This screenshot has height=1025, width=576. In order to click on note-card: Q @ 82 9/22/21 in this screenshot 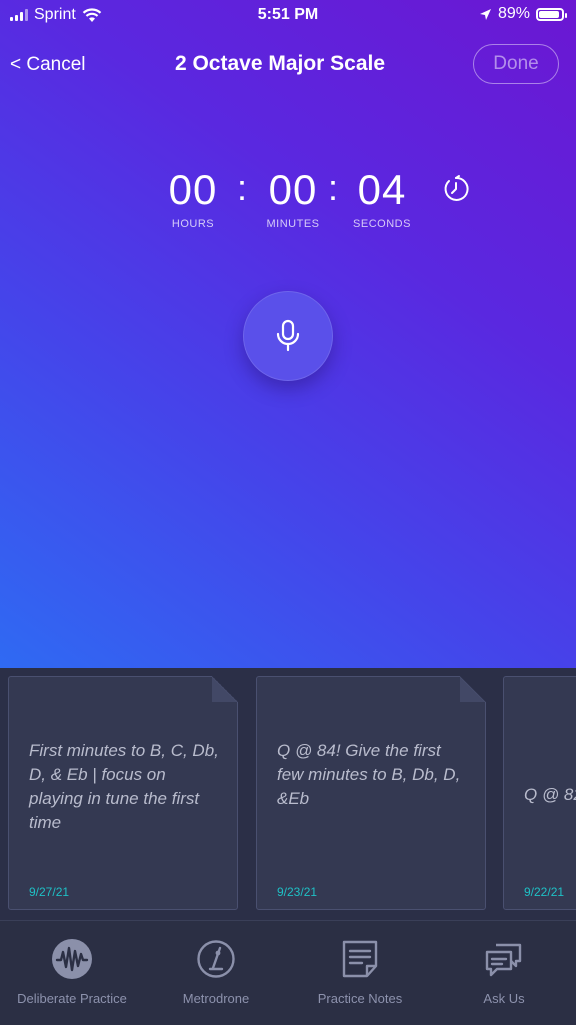, I will do `click(539, 793)`.